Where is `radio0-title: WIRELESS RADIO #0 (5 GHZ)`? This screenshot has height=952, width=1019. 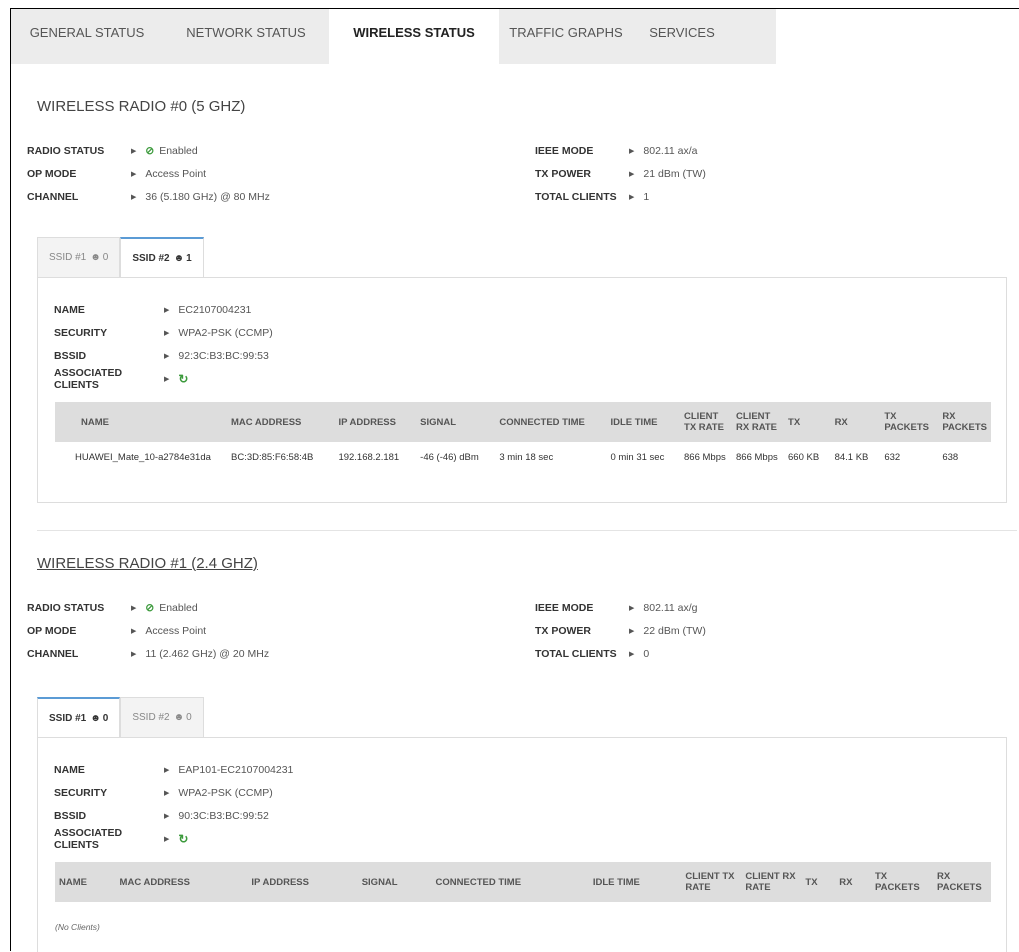 radio0-title: WIRELESS RADIO #0 (5 GHZ) is located at coordinates (141, 106).